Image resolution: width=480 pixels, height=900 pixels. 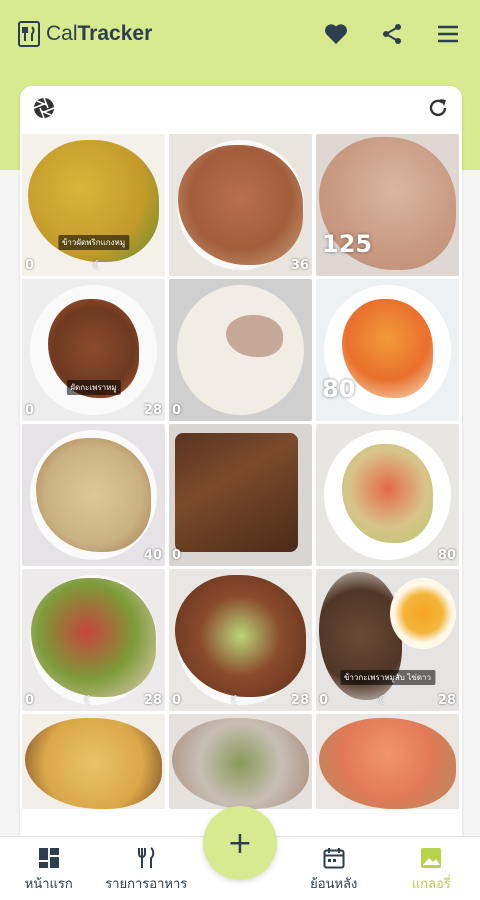 I want to click on photo-tile: ข้าวกะเพราหมูสับ ไข่ดาว 0 ☾ 28, so click(x=387, y=640).